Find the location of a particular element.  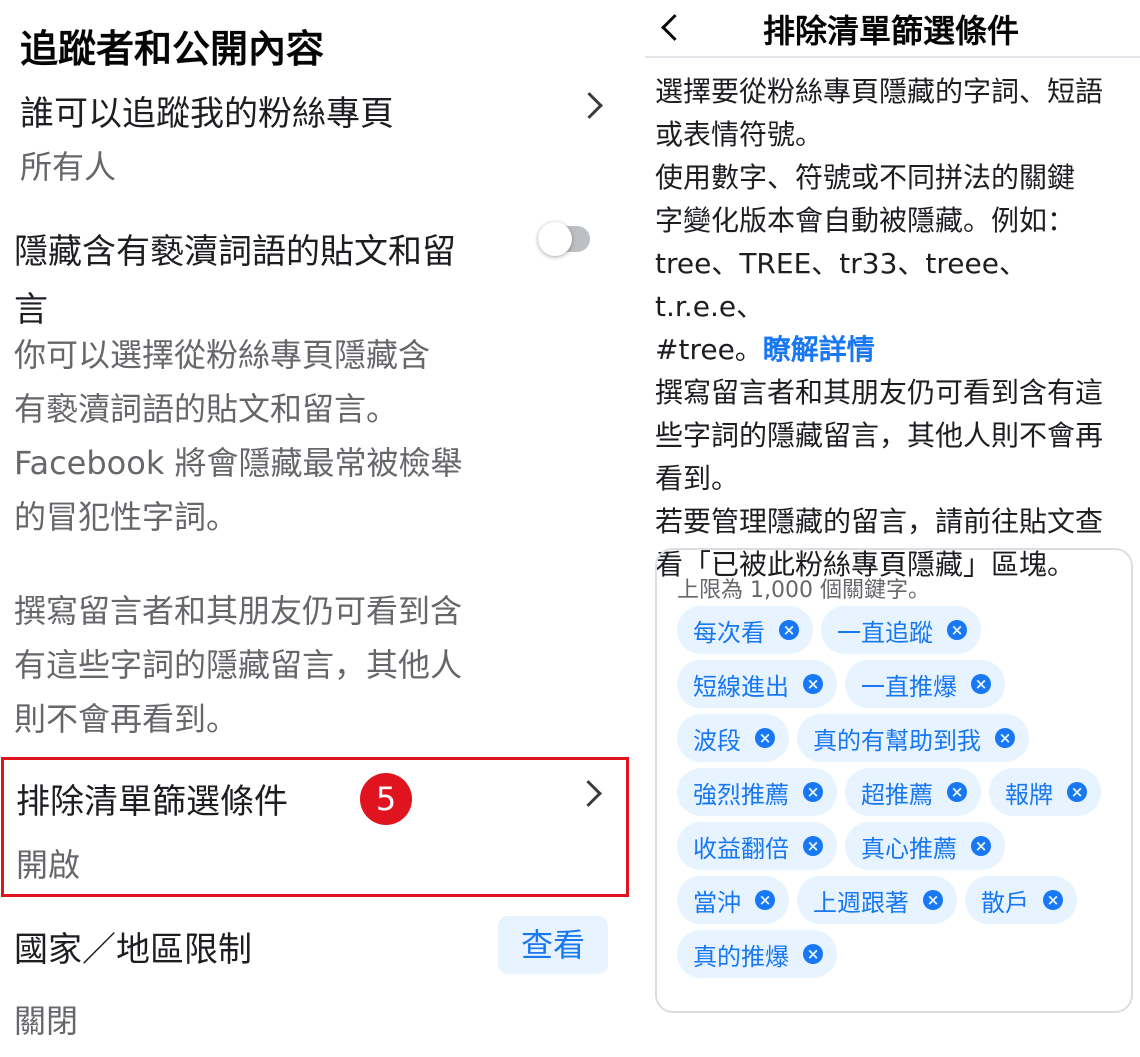

hidden-comments-note: 撰寫留言者和其朋友仍可看到含 有這些字詞的隱藏留言，其他人 則不會再看到。 is located at coordinates (314, 665).